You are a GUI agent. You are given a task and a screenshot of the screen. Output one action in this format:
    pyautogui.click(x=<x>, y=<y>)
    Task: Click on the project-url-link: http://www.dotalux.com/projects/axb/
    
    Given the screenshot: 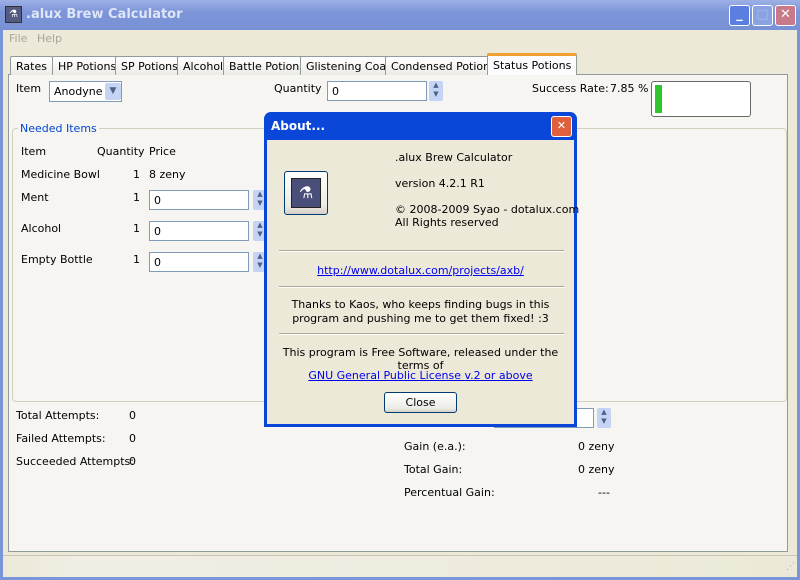 What is the action you would take?
    pyautogui.click(x=420, y=270)
    